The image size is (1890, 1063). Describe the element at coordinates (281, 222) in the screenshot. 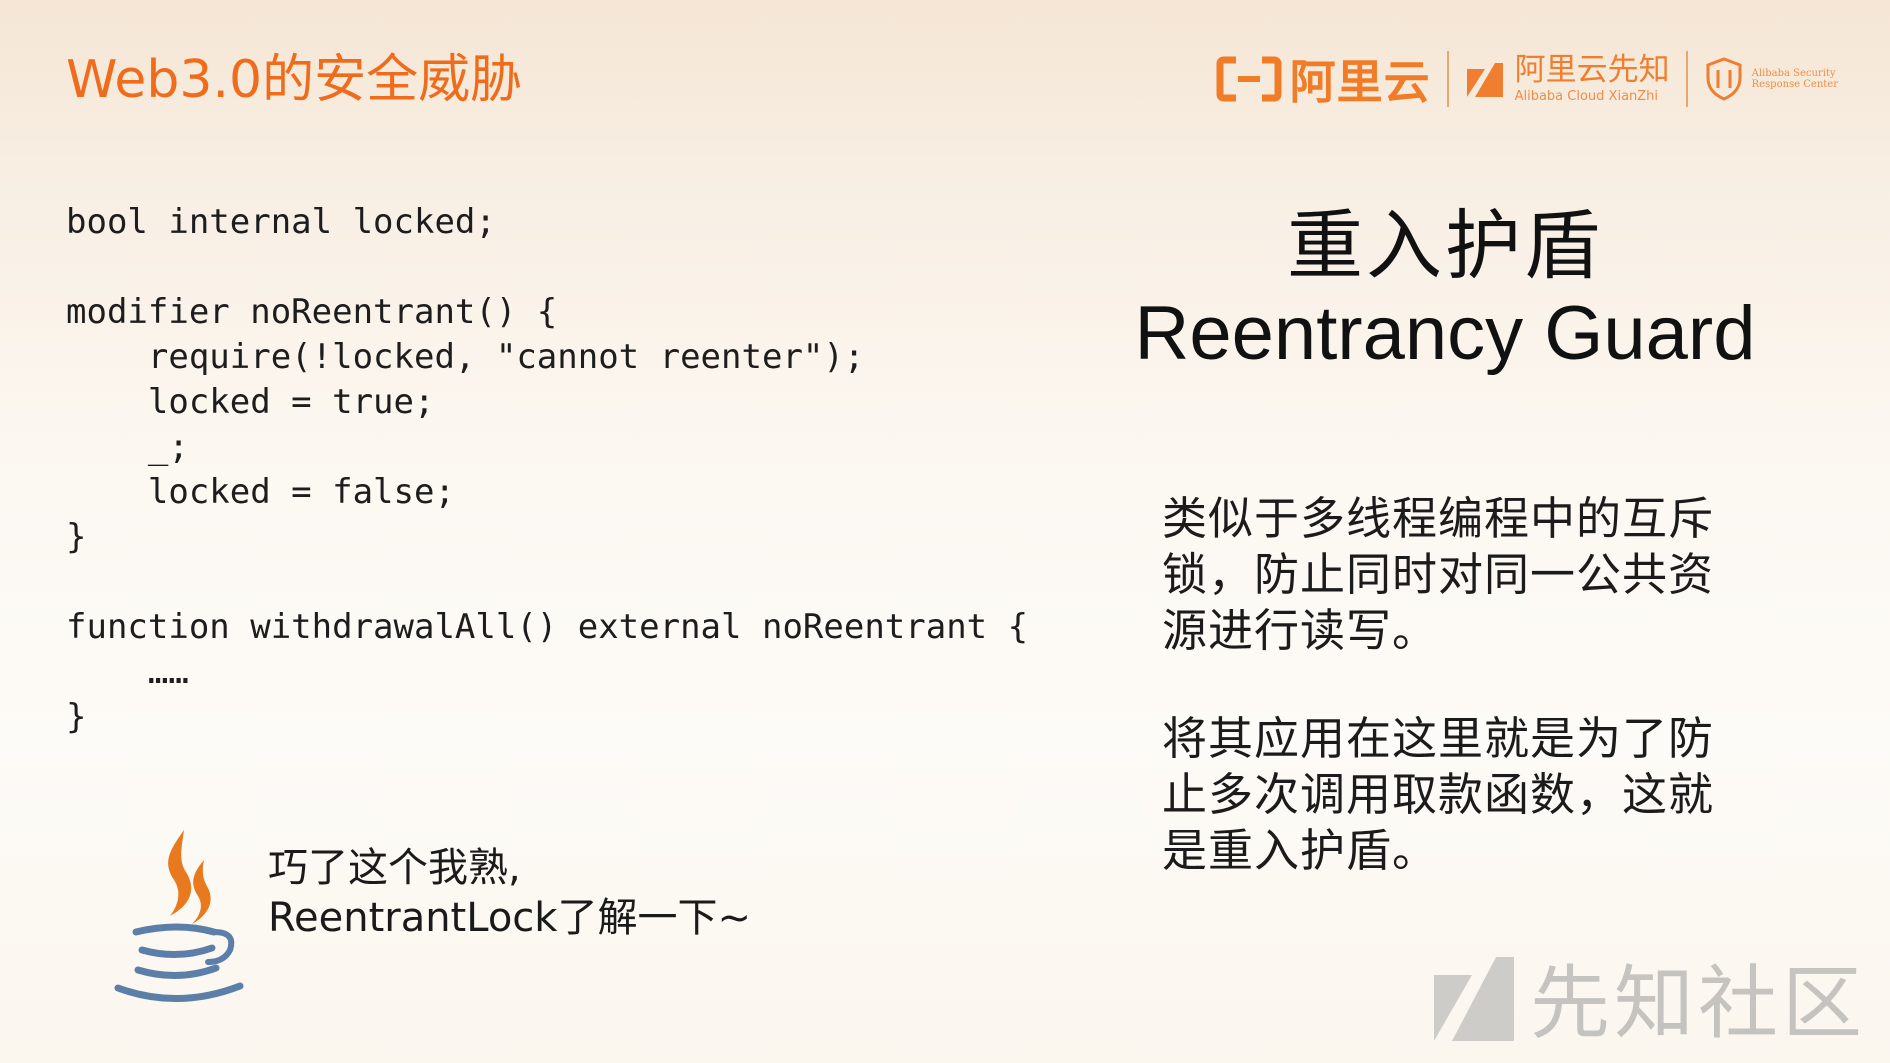

I see `code-line: bool internal locked;` at that location.